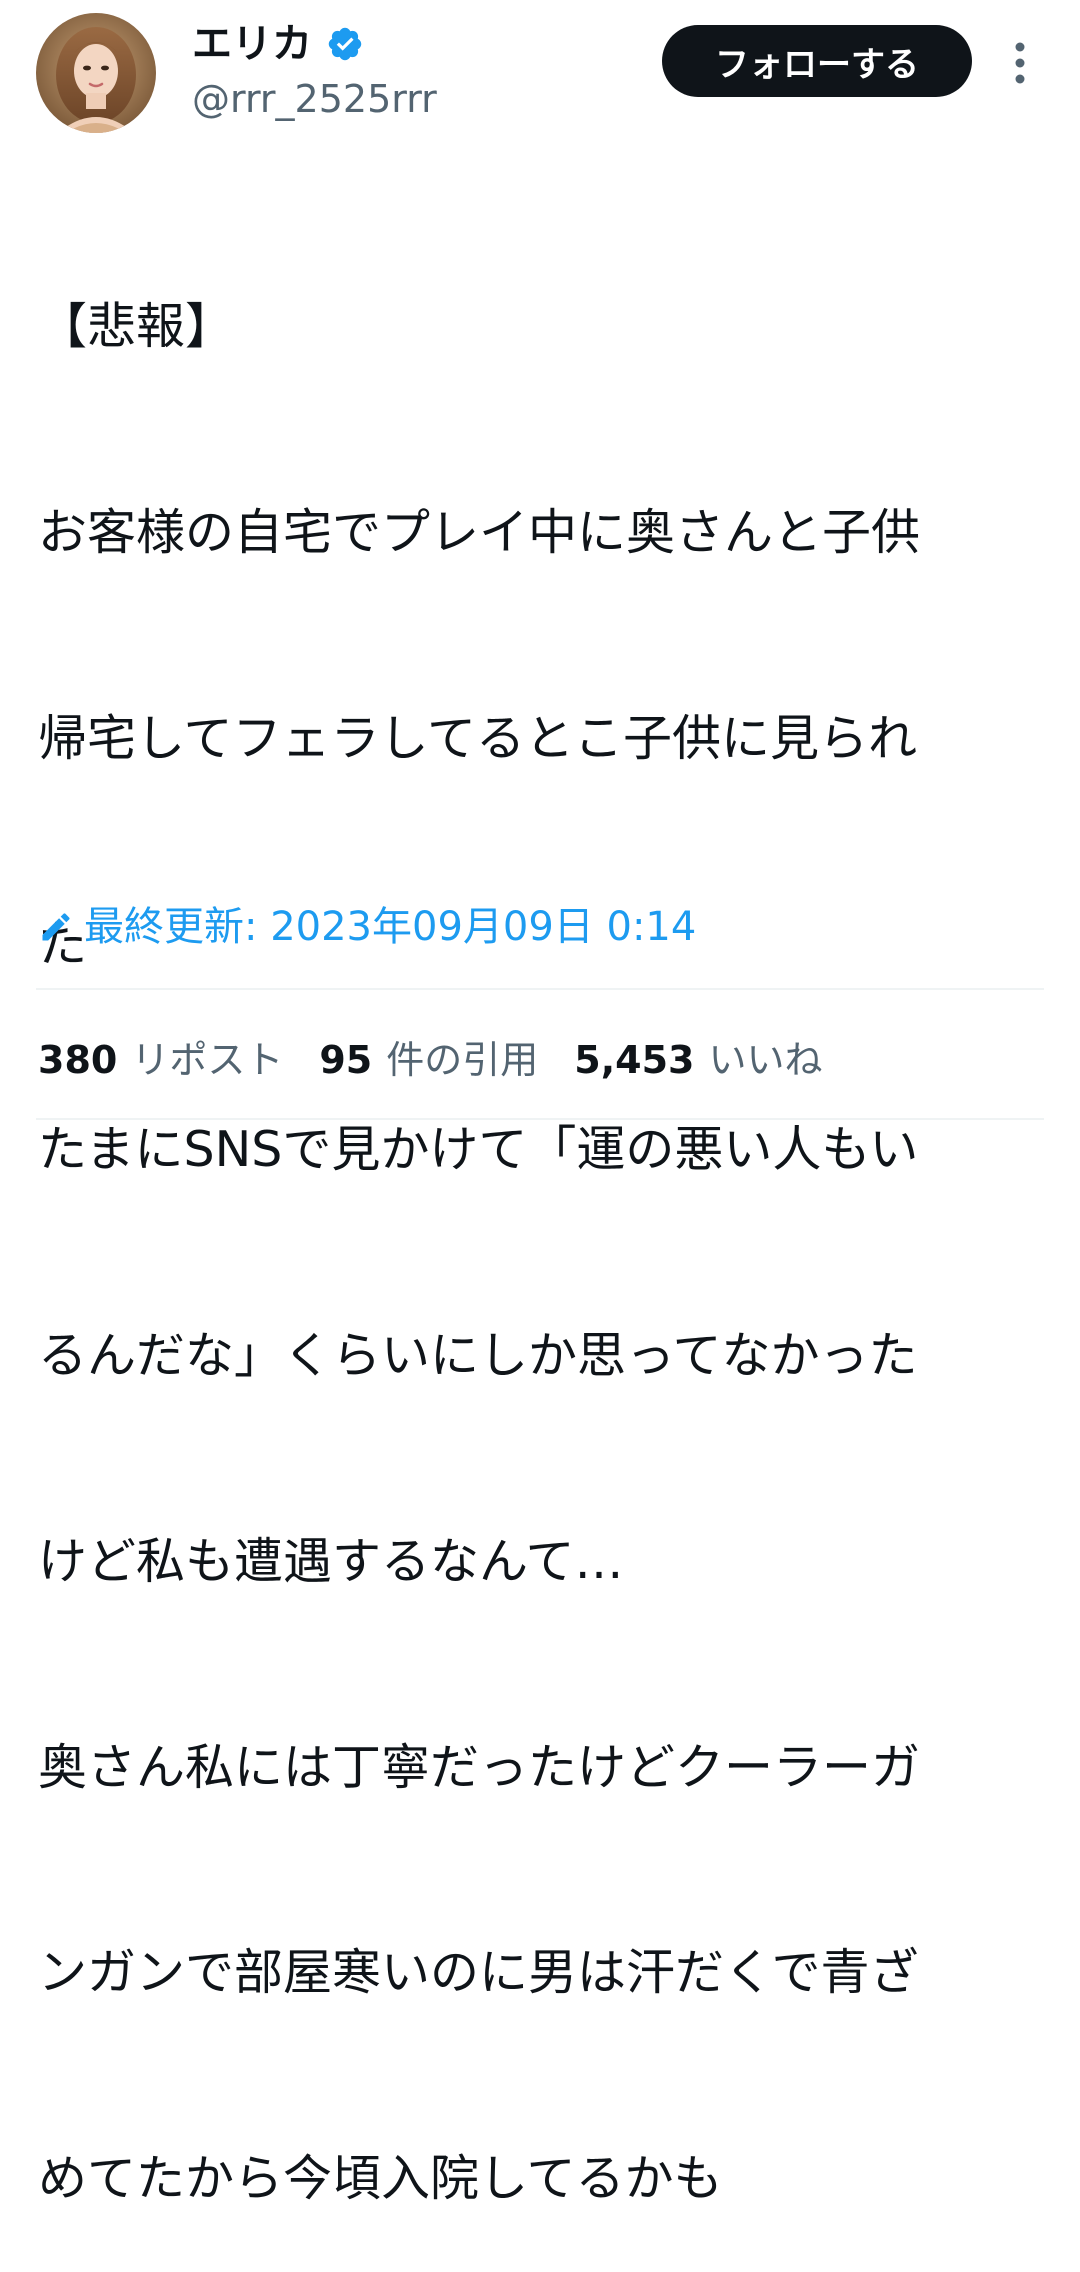 This screenshot has width=1080, height=2272. Describe the element at coordinates (478, 1973) in the screenshot. I see `tweet-text-line: ンガンで部屋寒いのに男は汗だくで青ざ` at that location.